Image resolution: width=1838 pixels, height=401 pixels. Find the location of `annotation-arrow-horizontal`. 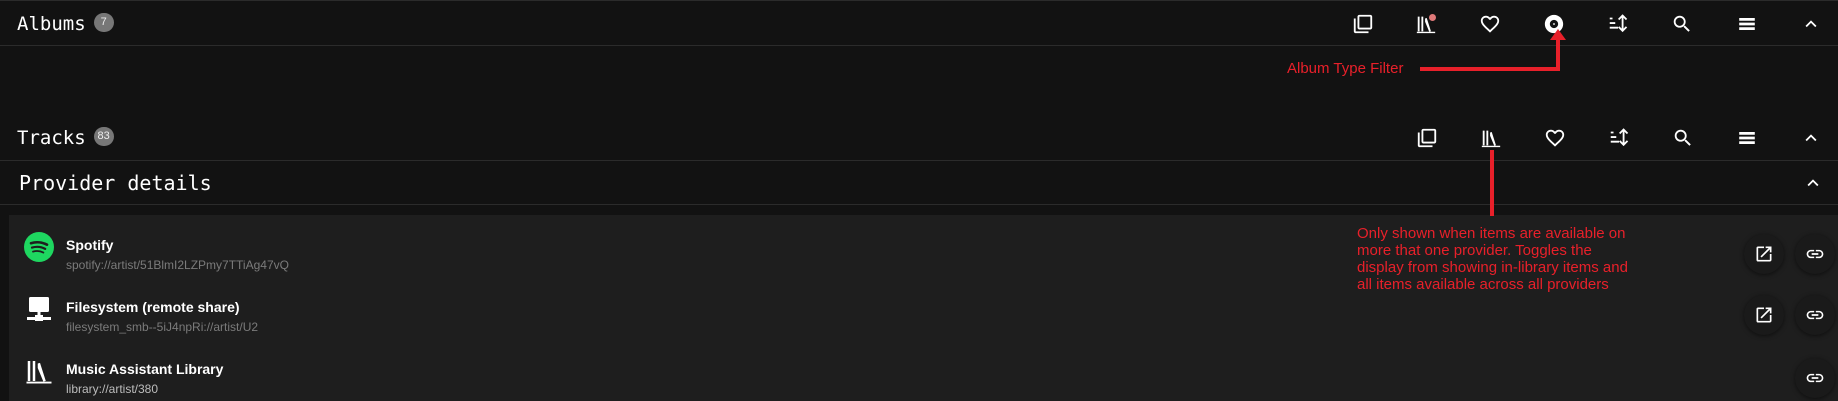

annotation-arrow-horizontal is located at coordinates (1490, 69).